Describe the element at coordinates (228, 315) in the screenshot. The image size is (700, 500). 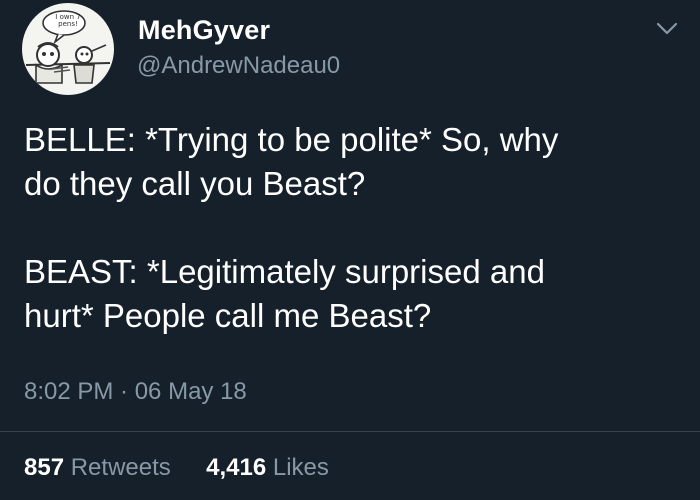
I see `tweet-line: hurt* People call me Beast?` at that location.